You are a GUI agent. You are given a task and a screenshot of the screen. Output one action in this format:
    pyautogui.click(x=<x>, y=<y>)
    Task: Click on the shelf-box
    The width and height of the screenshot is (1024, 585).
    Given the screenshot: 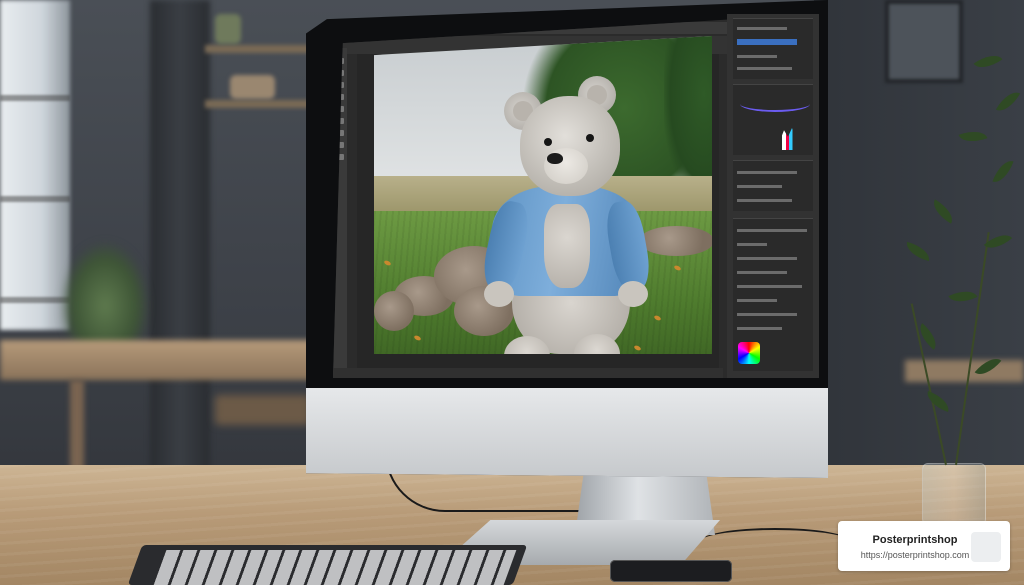 What is the action you would take?
    pyautogui.click(x=252, y=87)
    